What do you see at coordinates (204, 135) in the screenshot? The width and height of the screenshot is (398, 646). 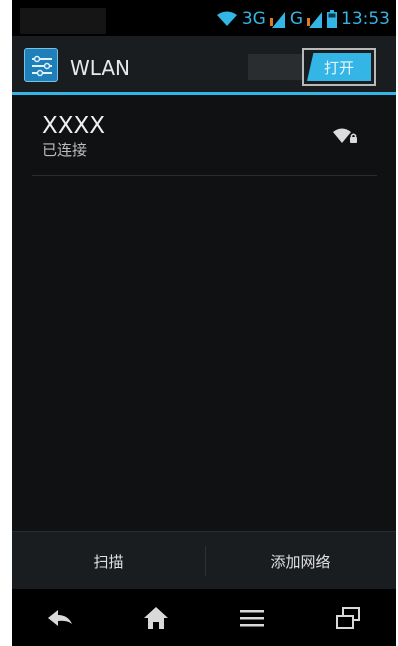 I see `wifi-network-item: XXXX 已连接` at bounding box center [204, 135].